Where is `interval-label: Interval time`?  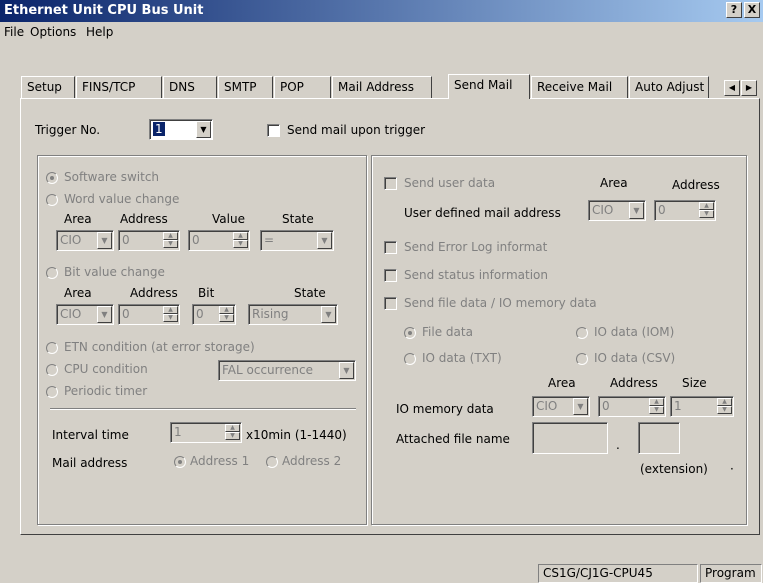
interval-label: Interval time is located at coordinates (90, 435).